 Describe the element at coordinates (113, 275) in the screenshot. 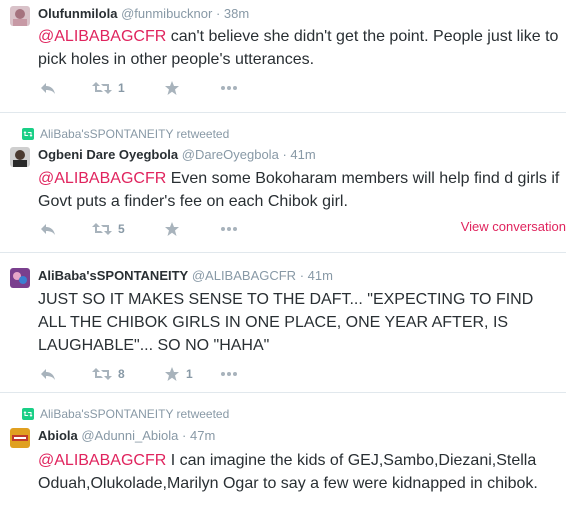

I see `display-name: AliBaba'sSPONTANEITY` at that location.